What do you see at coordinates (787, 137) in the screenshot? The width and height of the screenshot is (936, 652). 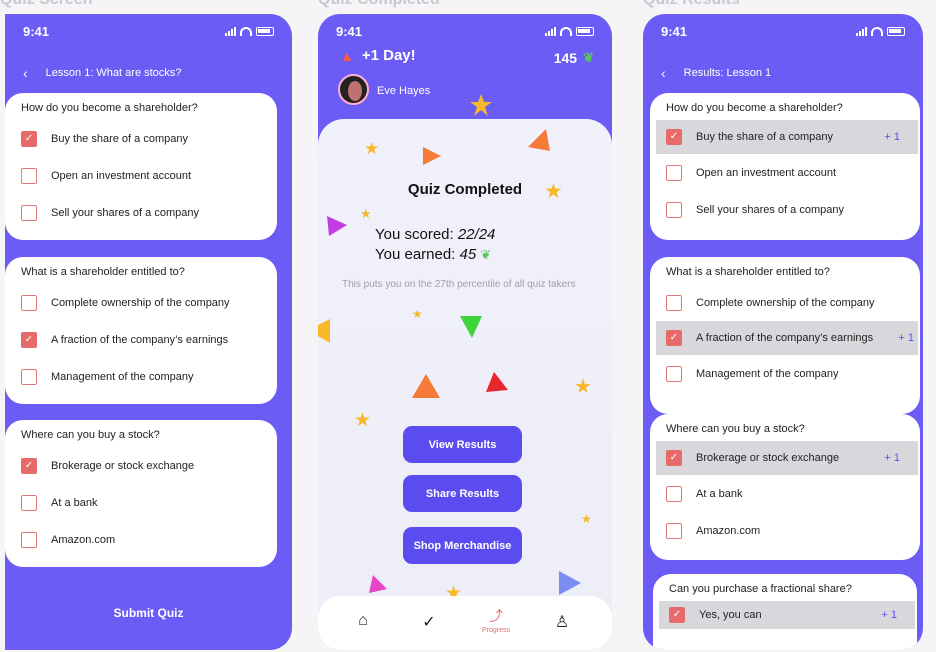 I see `correct-option-row: ✓ Buy the share of a company + 1` at bounding box center [787, 137].